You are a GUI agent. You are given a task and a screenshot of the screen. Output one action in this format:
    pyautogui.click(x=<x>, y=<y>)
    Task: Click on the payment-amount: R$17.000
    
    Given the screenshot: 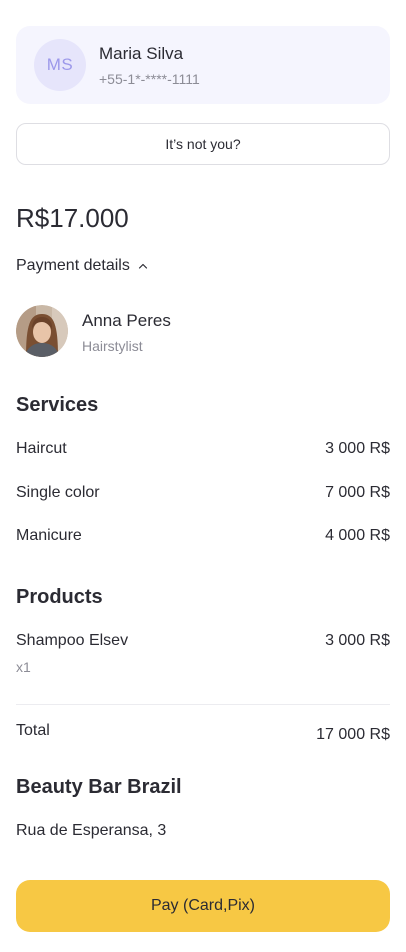 What is the action you would take?
    pyautogui.click(x=72, y=218)
    